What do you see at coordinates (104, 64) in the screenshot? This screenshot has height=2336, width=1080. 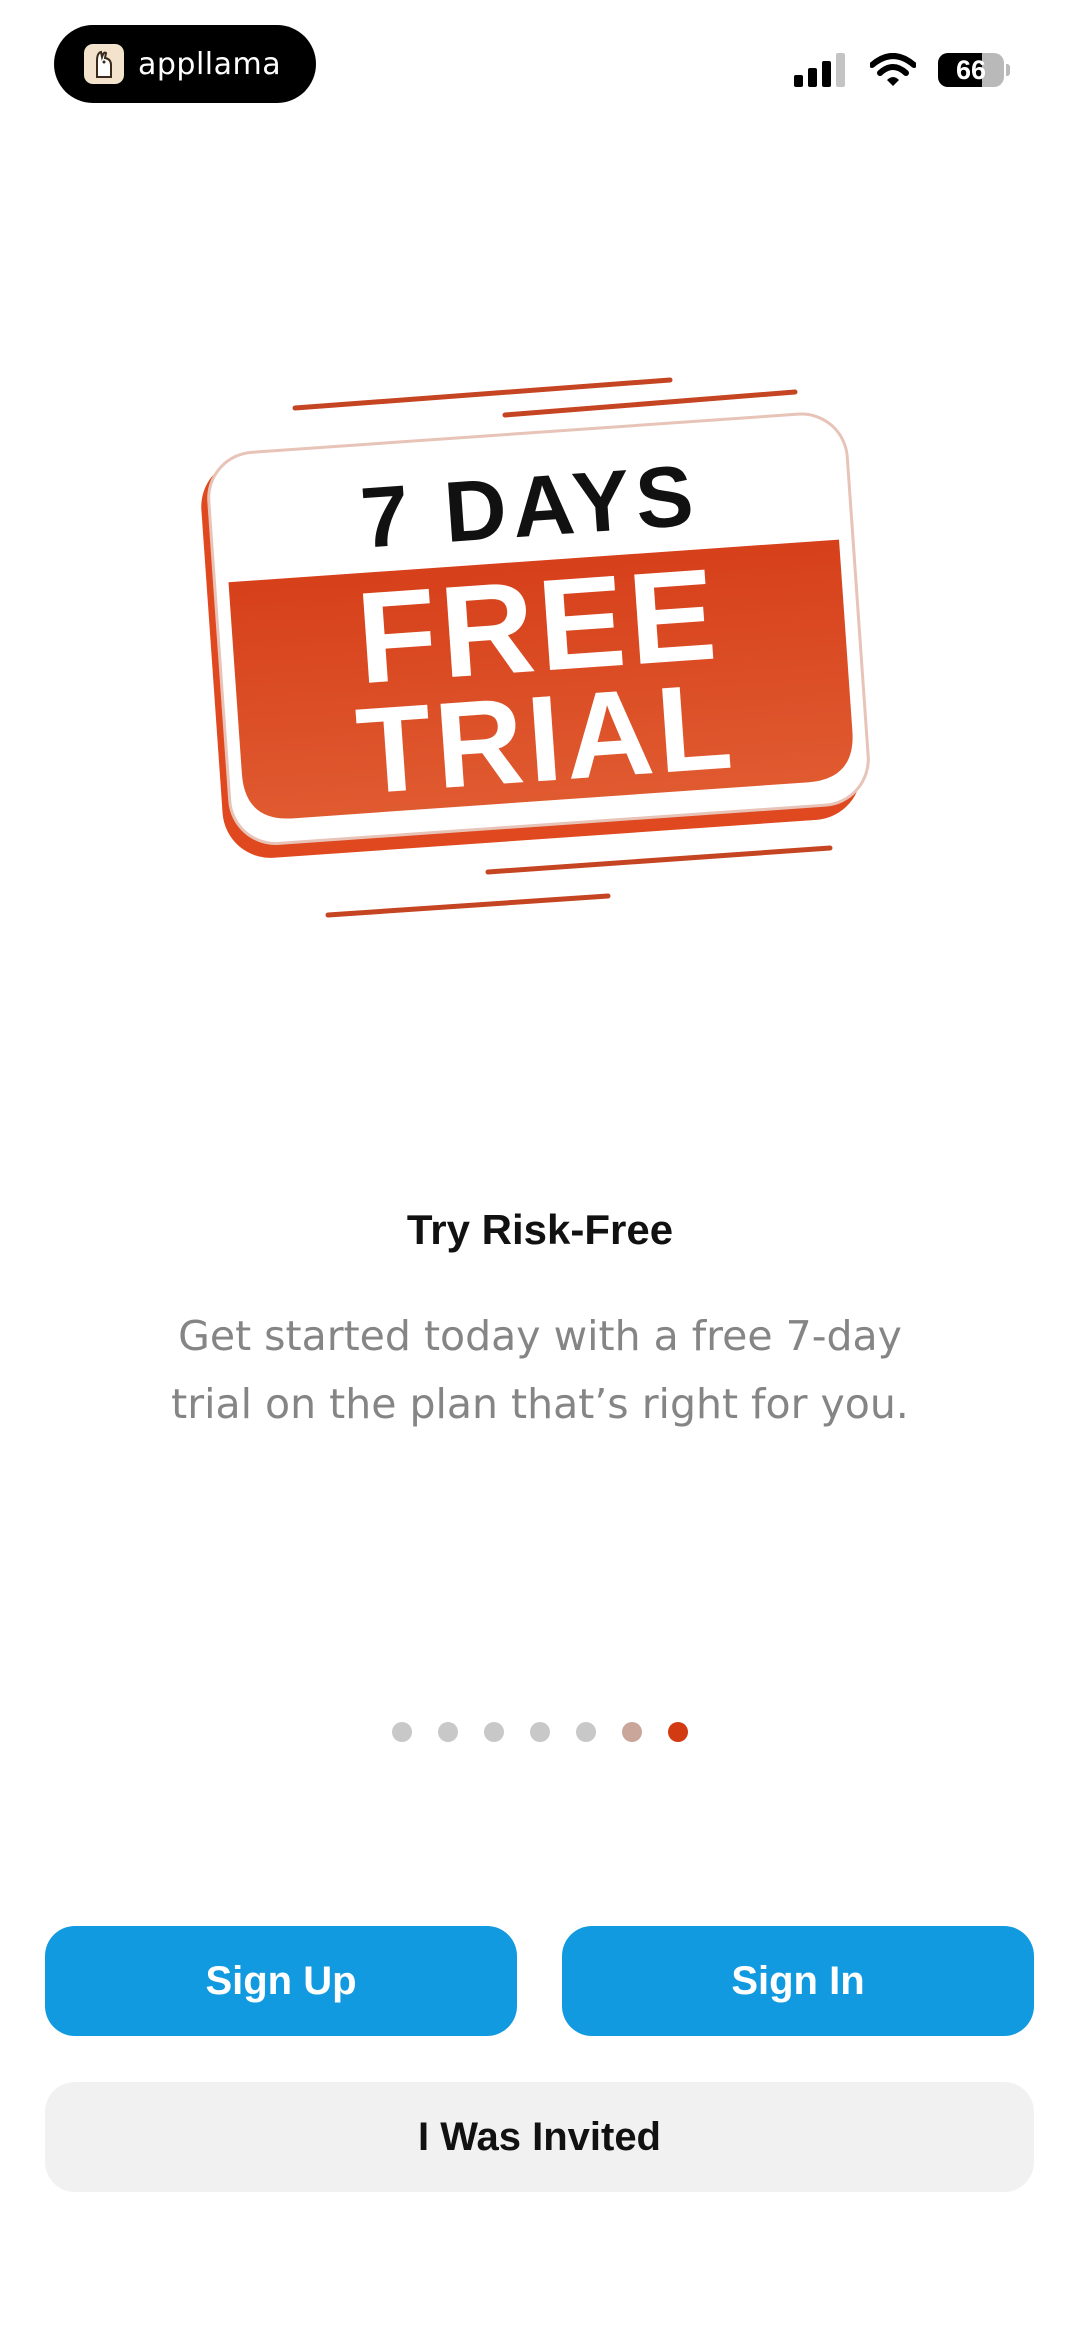 I see `llama-logo-icon` at bounding box center [104, 64].